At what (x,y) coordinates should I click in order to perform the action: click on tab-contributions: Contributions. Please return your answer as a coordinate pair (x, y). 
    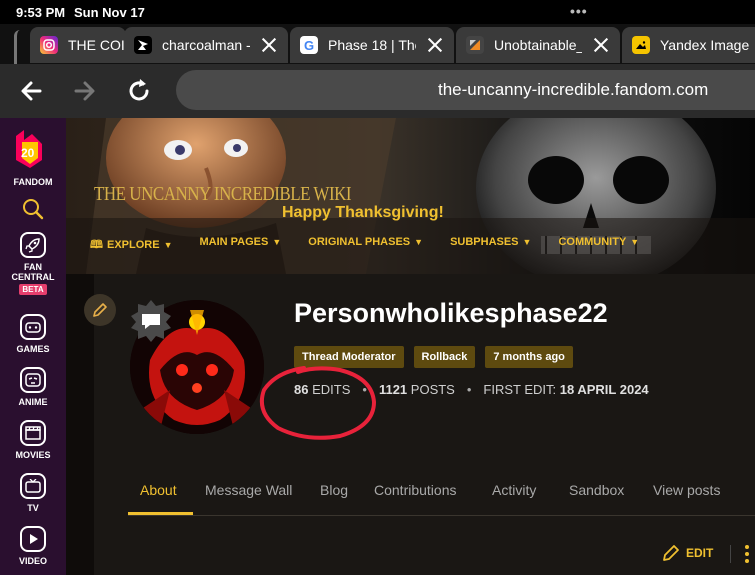
    Looking at the image, I should click on (415, 490).